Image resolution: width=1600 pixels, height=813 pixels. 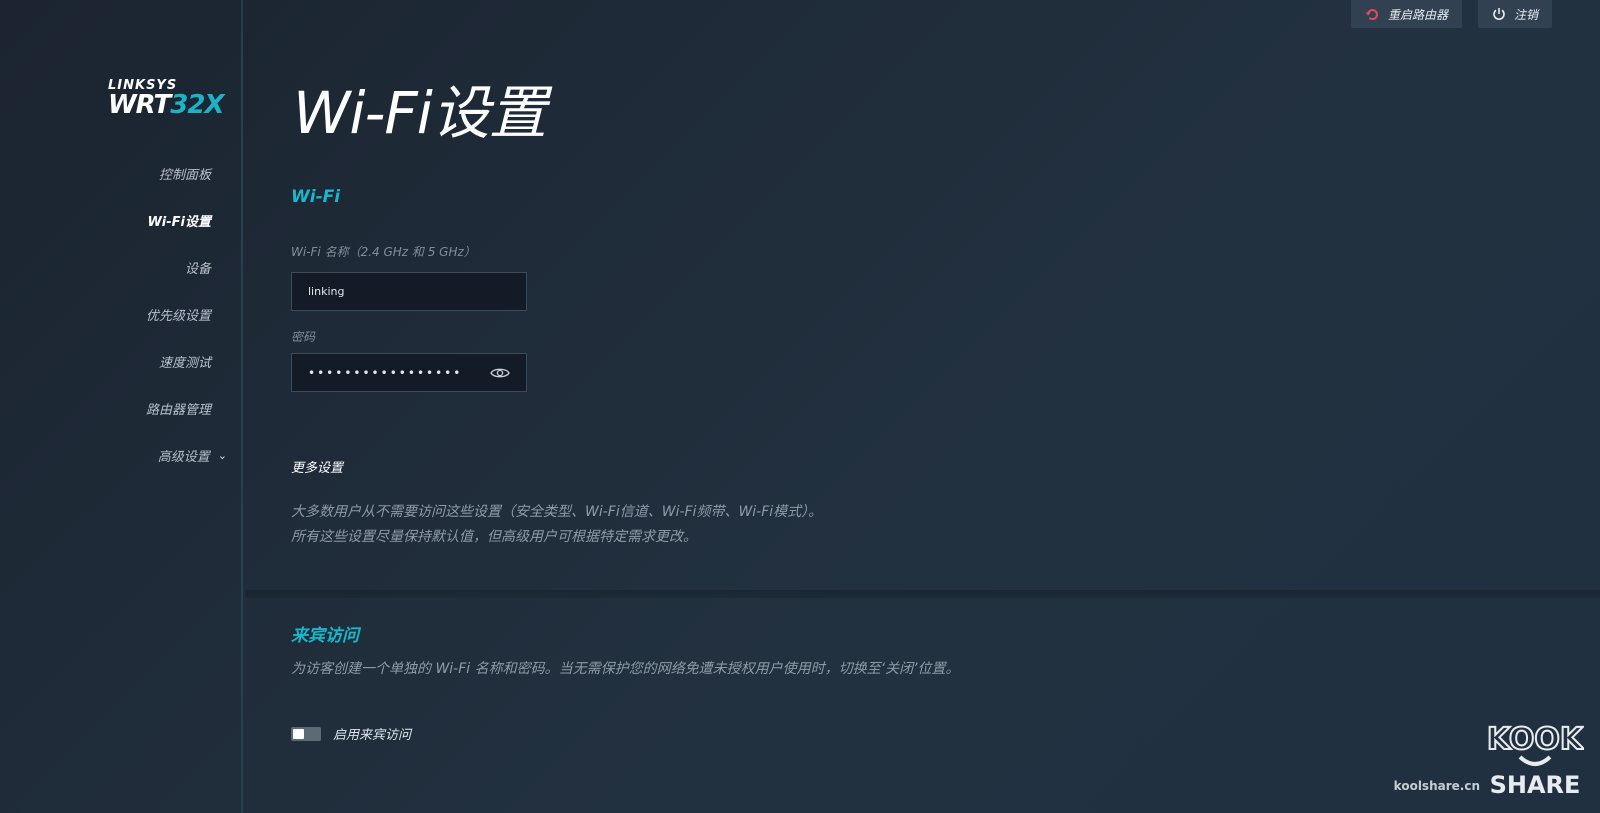 I want to click on restart-router-label: 重启路由器, so click(x=1417, y=14).